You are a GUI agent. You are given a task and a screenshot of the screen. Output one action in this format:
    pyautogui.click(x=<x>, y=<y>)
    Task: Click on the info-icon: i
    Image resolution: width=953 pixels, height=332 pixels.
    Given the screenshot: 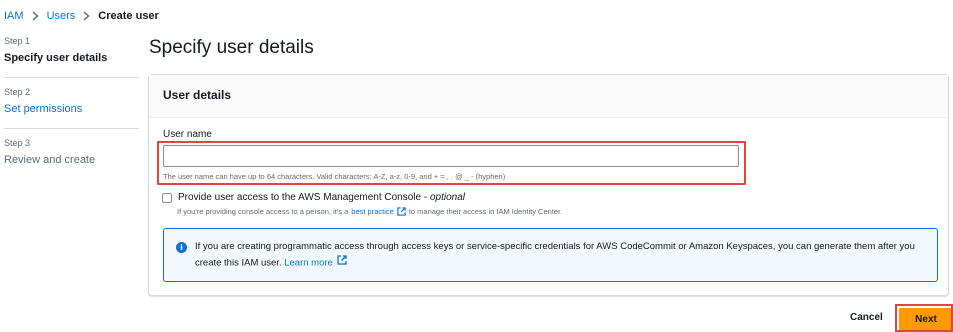 What is the action you would take?
    pyautogui.click(x=181, y=247)
    